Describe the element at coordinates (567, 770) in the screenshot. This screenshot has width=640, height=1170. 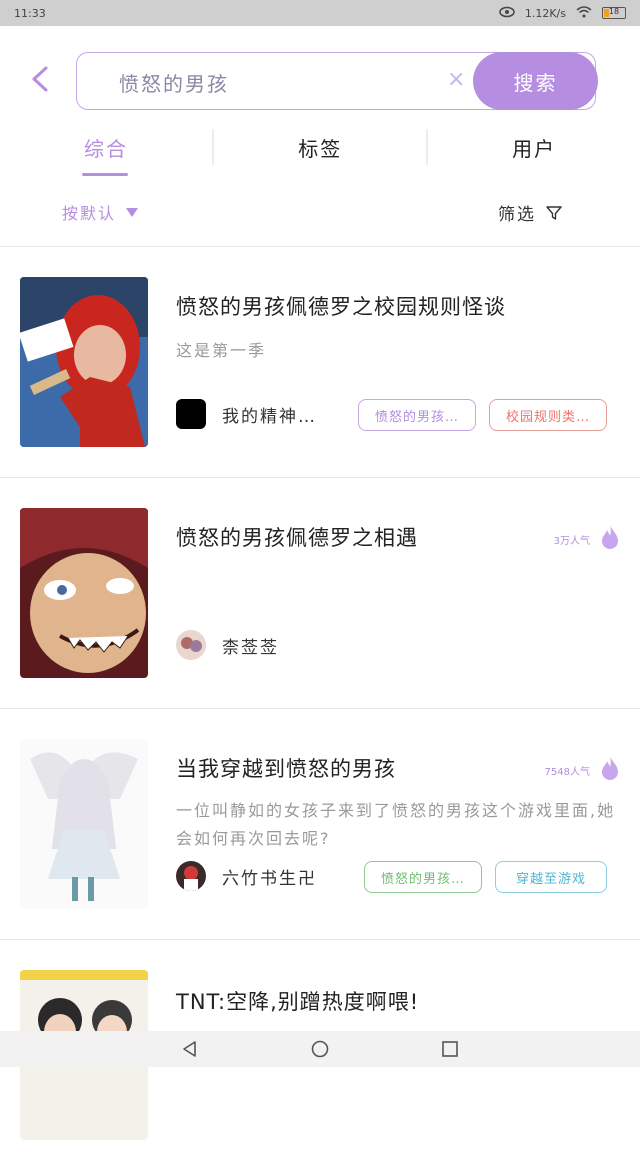
I see `popularity-count: 7548人气` at that location.